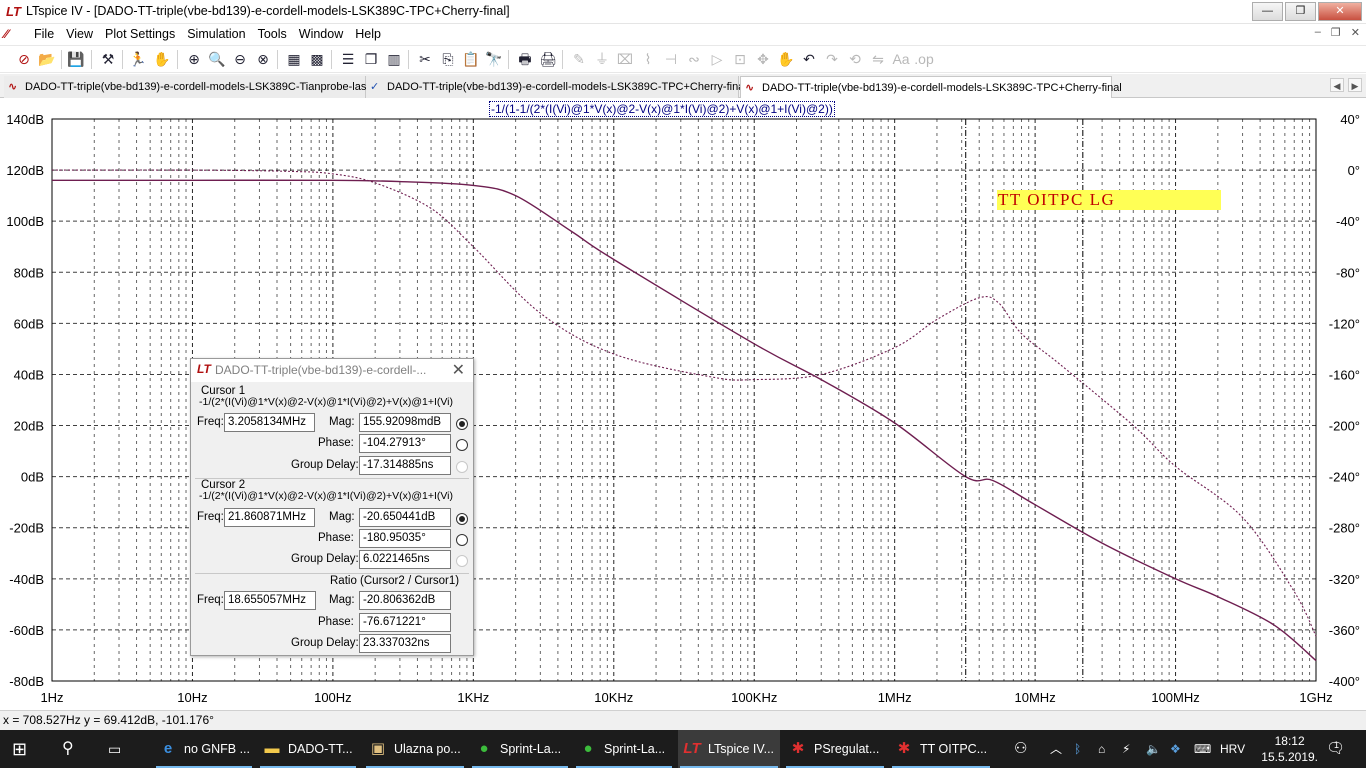 This screenshot has height=768, width=1366. I want to click on close-button: ✕, so click(1340, 11).